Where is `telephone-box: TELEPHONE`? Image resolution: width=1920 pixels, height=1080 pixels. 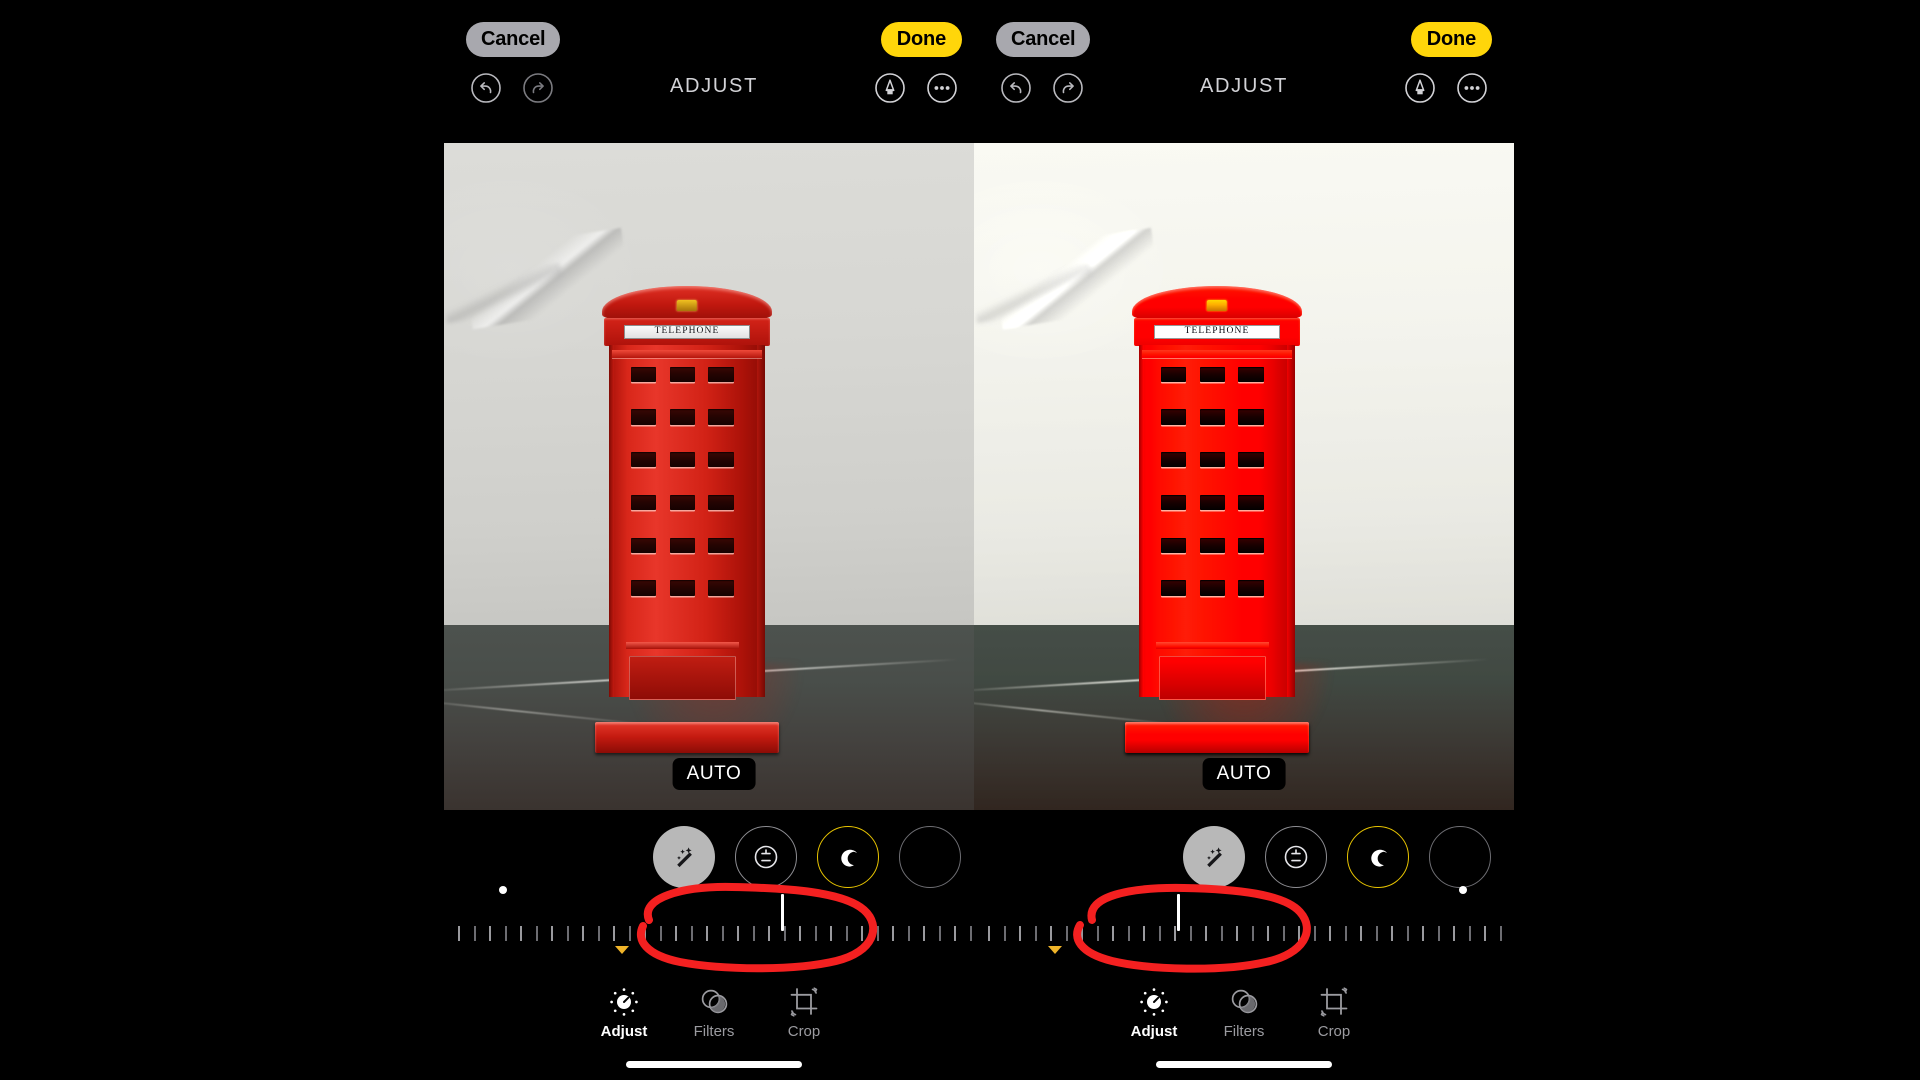 telephone-box: TELEPHONE is located at coordinates (687, 519).